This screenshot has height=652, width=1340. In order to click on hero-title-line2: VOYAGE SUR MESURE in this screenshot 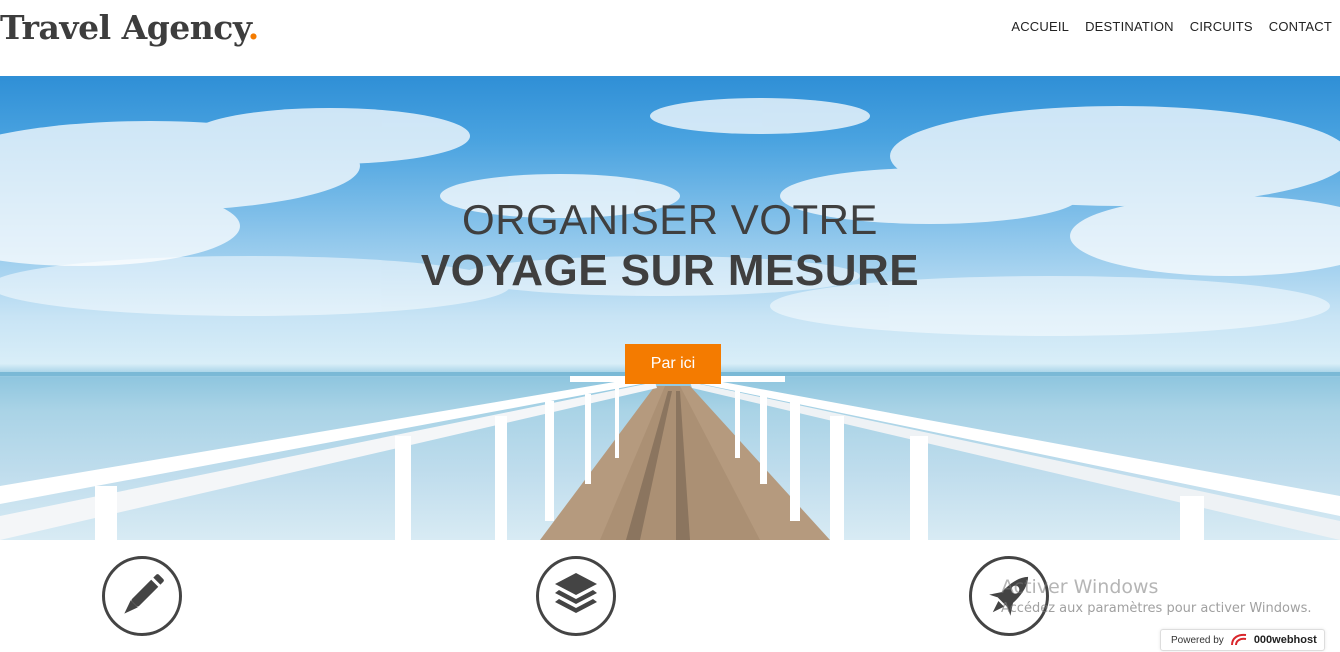, I will do `click(670, 270)`.